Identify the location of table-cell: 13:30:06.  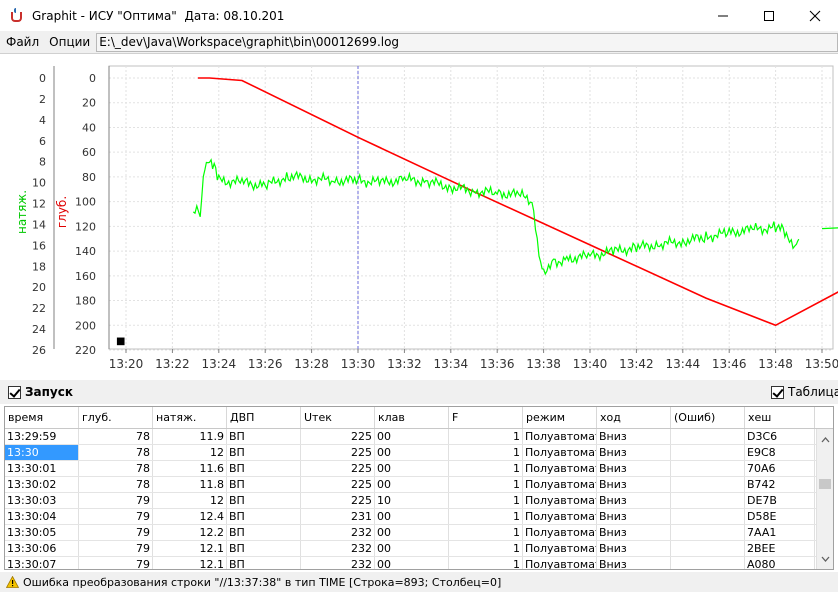
(42, 548).